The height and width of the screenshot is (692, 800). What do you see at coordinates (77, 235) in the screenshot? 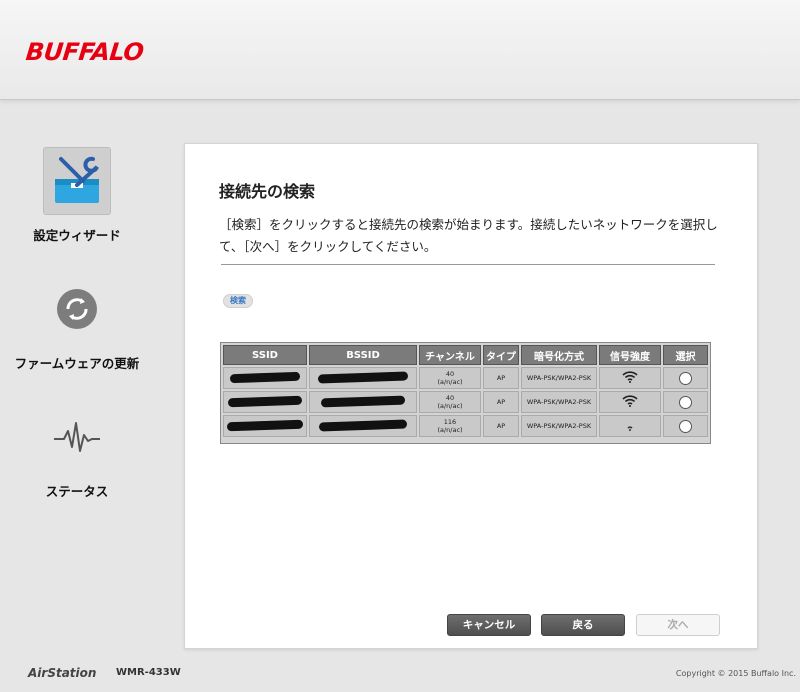
I see `sidebar-item-label: 設定ウィザード` at bounding box center [77, 235].